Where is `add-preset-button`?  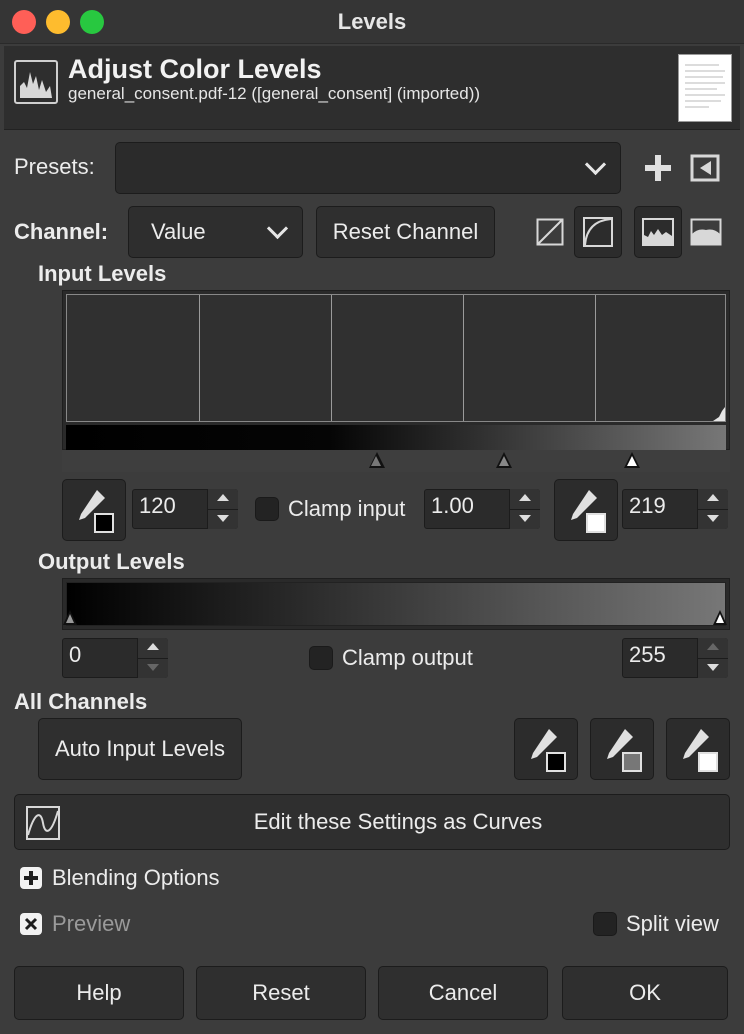 add-preset-button is located at coordinates (658, 168).